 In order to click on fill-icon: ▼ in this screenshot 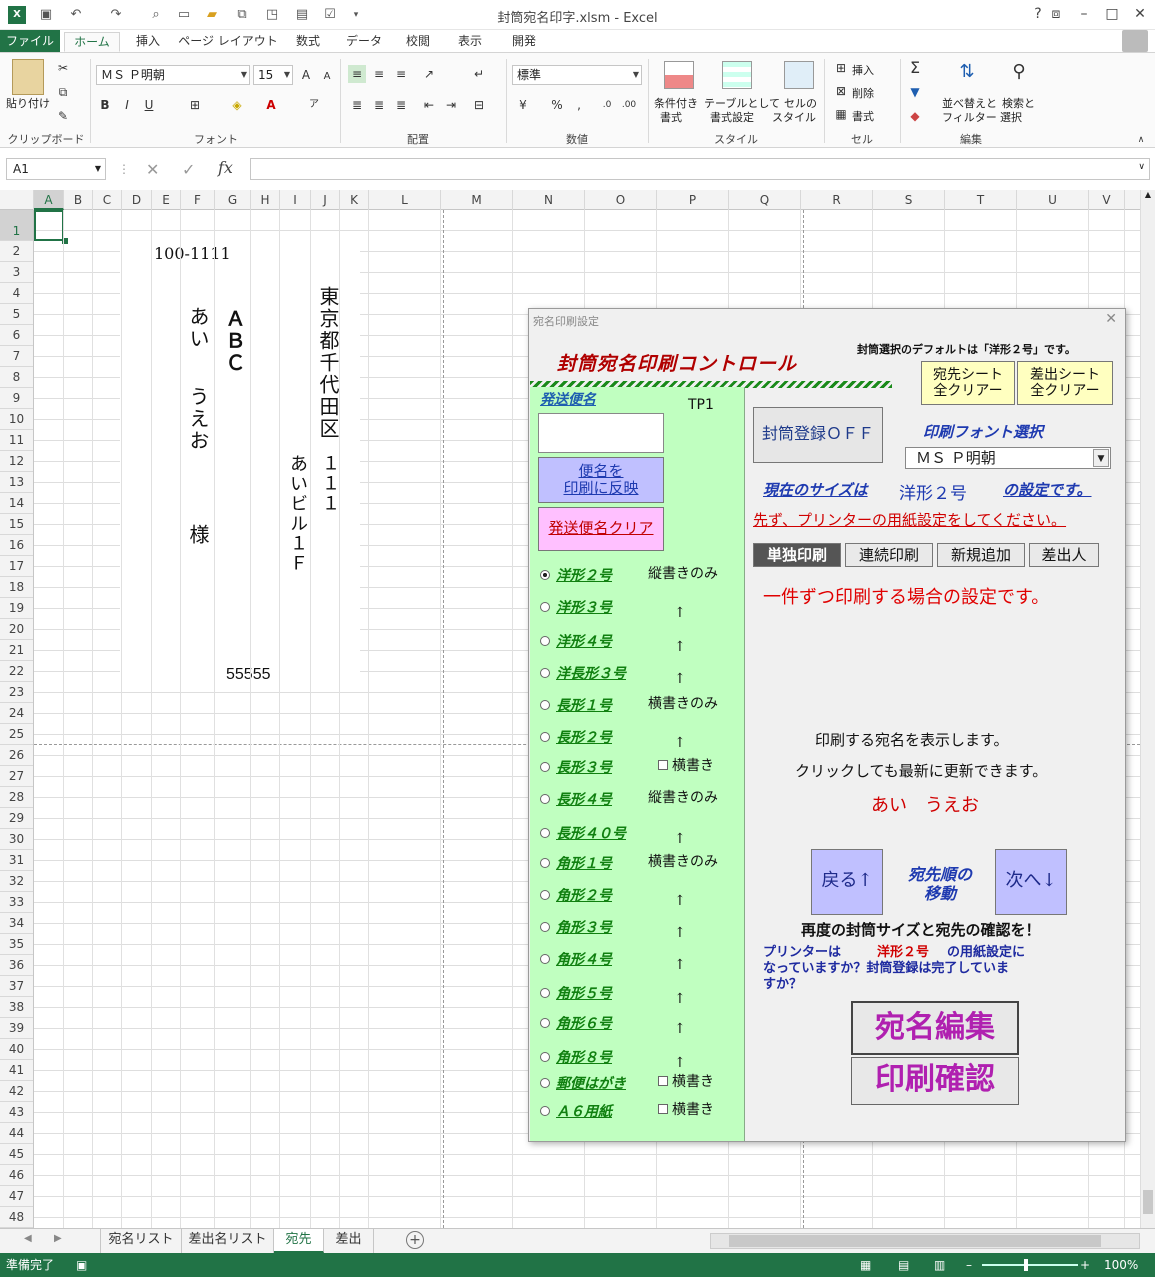, I will do `click(915, 92)`.